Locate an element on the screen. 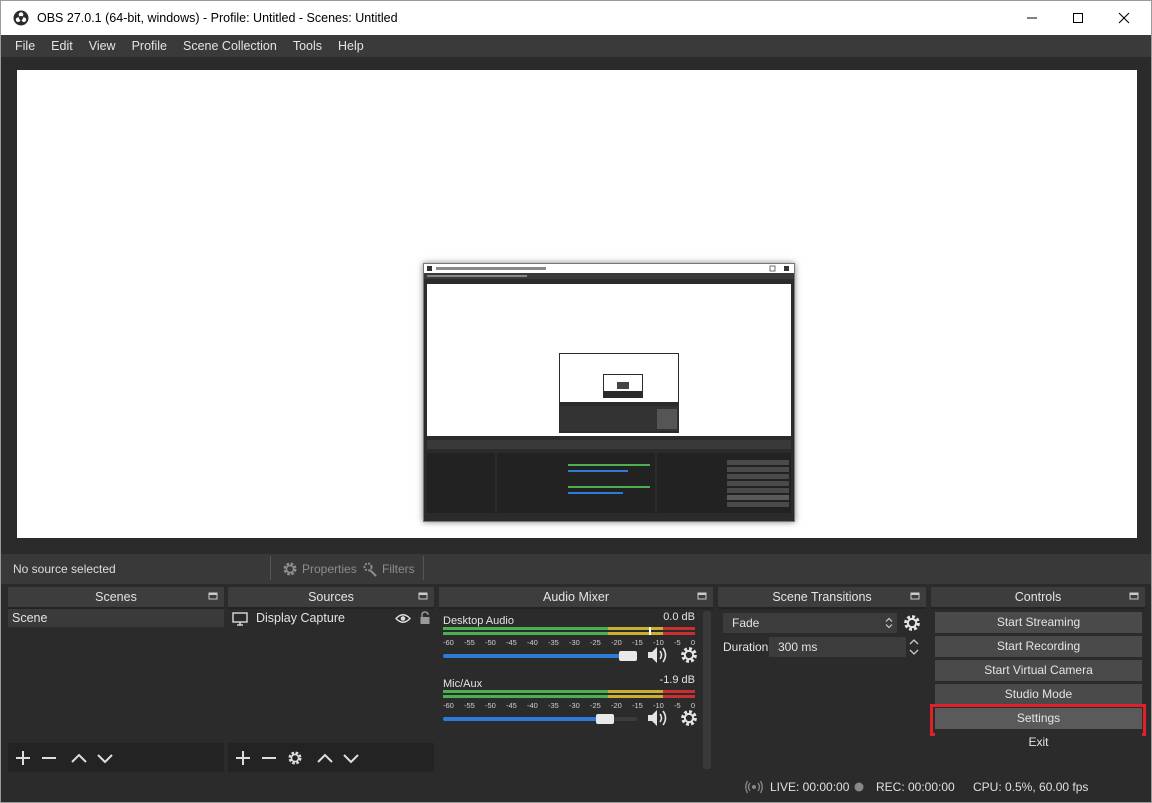  maximize-button is located at coordinates (1078, 18).